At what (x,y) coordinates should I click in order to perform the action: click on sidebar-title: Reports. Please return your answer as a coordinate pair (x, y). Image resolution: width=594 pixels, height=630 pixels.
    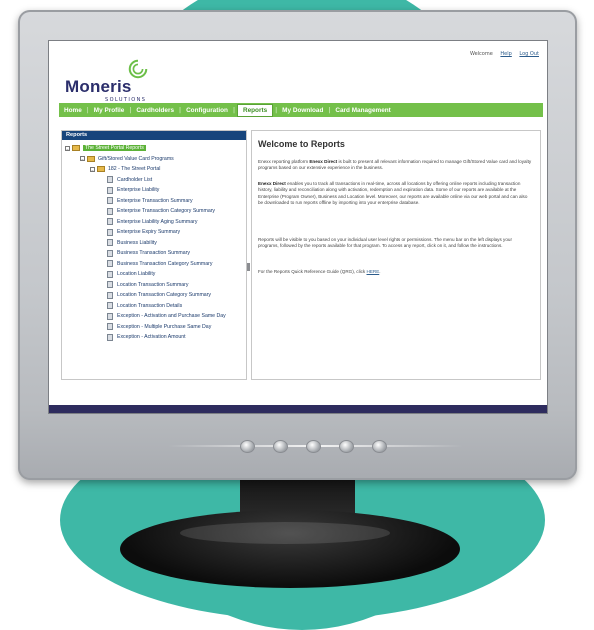
    Looking at the image, I should click on (154, 135).